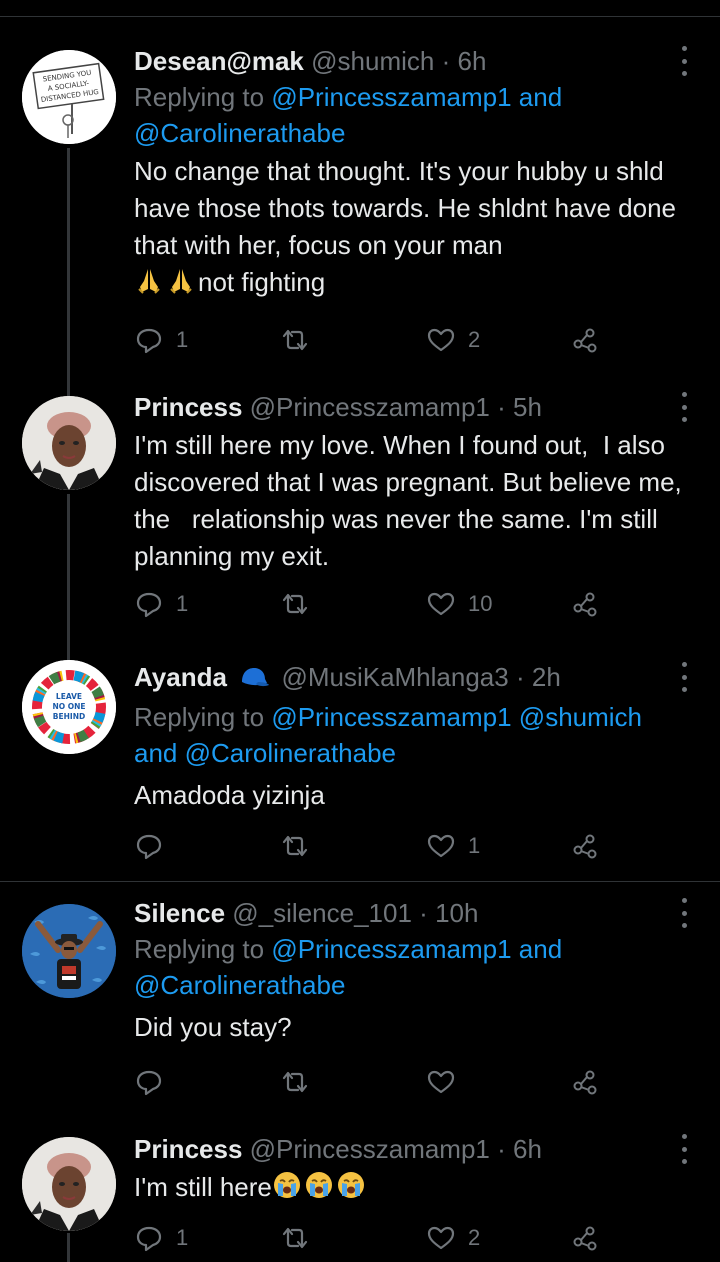 Image resolution: width=720 pixels, height=1262 pixels. What do you see at coordinates (456, 913) in the screenshot?
I see `timestamp: 10h` at bounding box center [456, 913].